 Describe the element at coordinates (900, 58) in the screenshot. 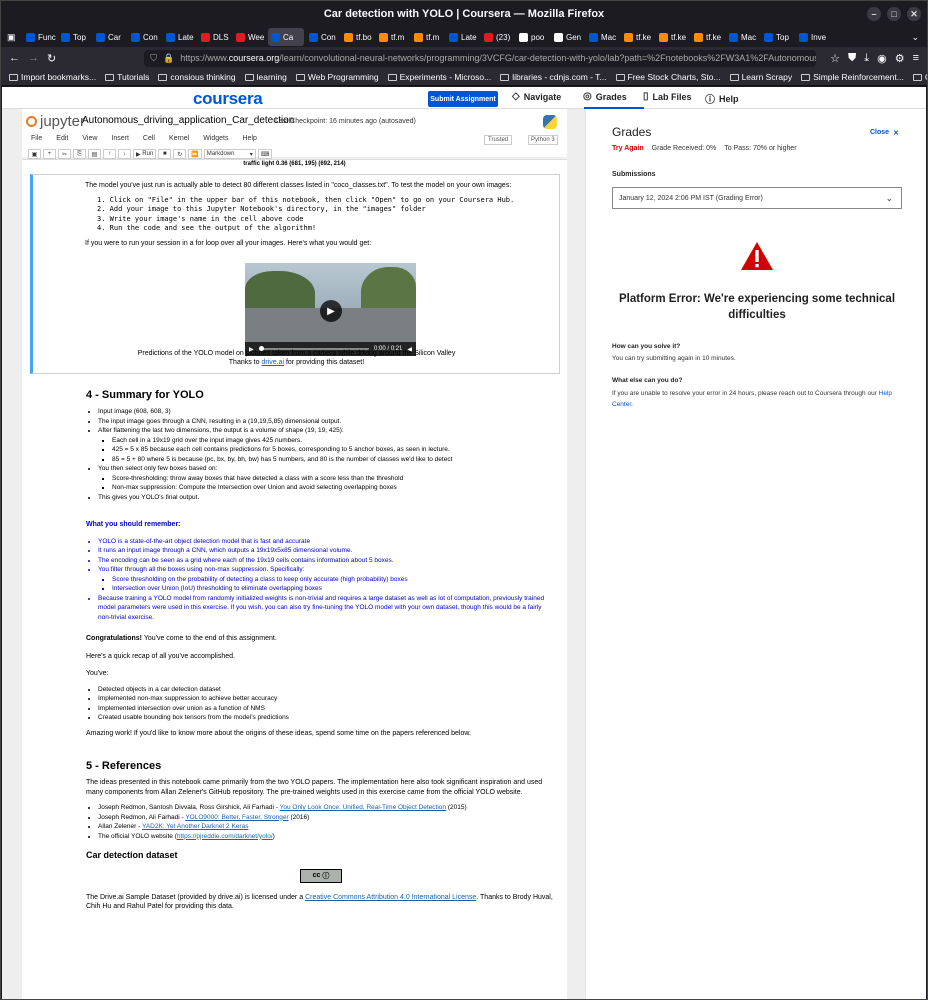

I see `extensions-icon: ⚙` at that location.